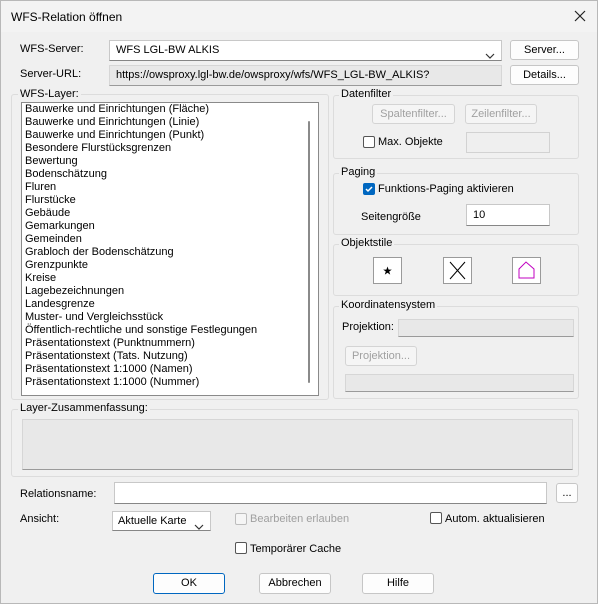 This screenshot has height=604, width=598. What do you see at coordinates (170, 148) in the screenshot?
I see `layer-list-item: Besondere Flurstücksgrenzen` at bounding box center [170, 148].